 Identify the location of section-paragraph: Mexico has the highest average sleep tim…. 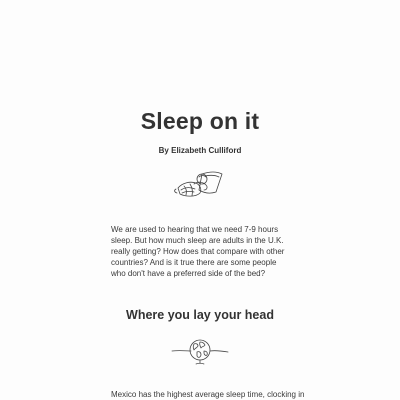
(208, 394).